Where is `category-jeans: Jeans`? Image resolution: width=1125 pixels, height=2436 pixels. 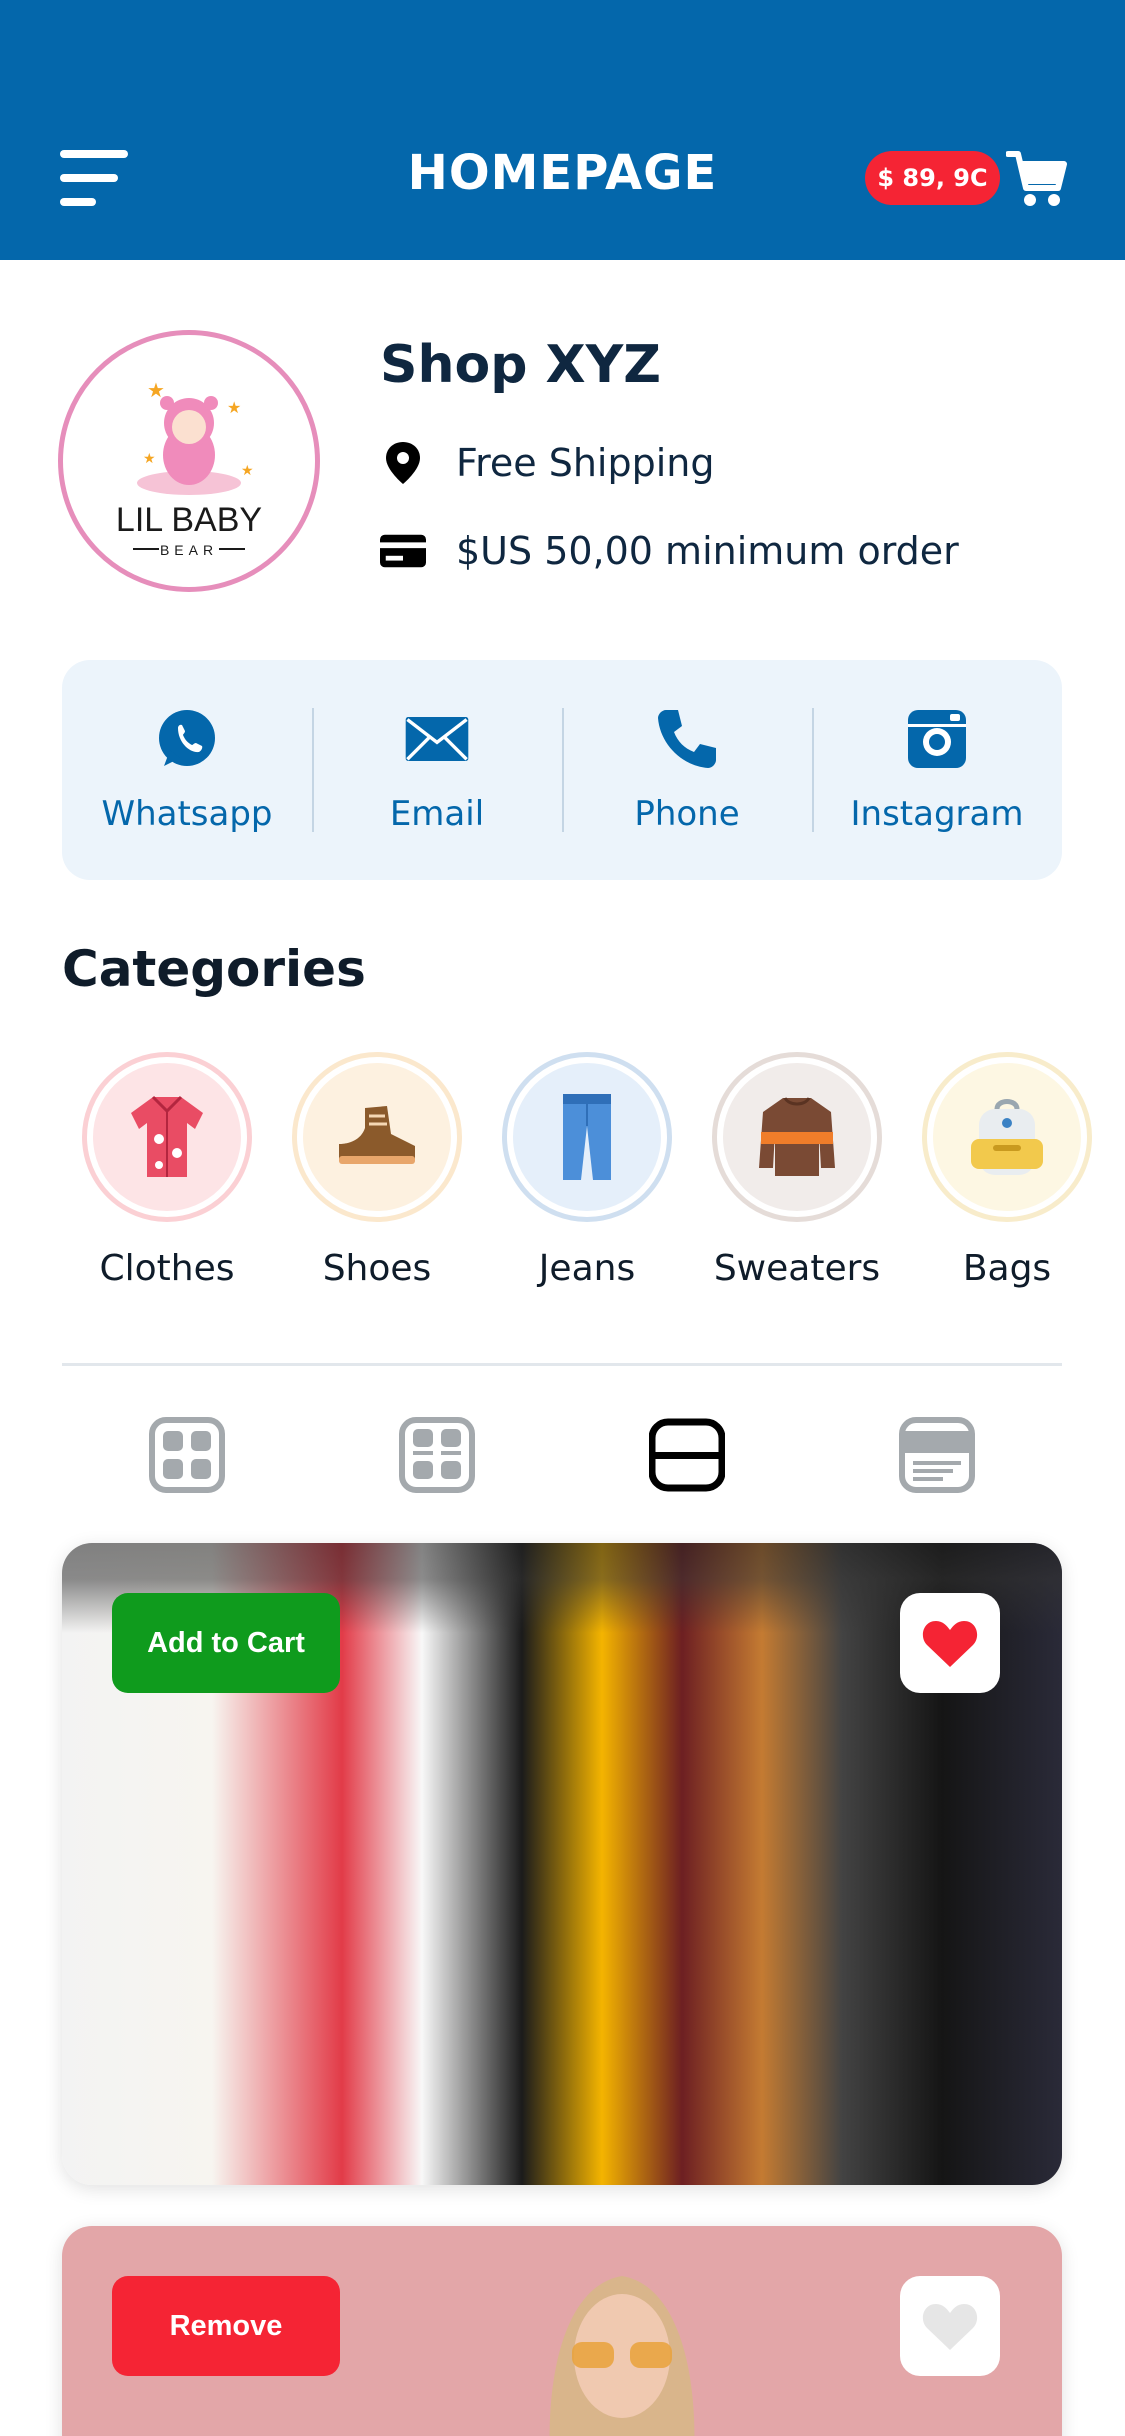
category-jeans: Jeans is located at coordinates (587, 1177).